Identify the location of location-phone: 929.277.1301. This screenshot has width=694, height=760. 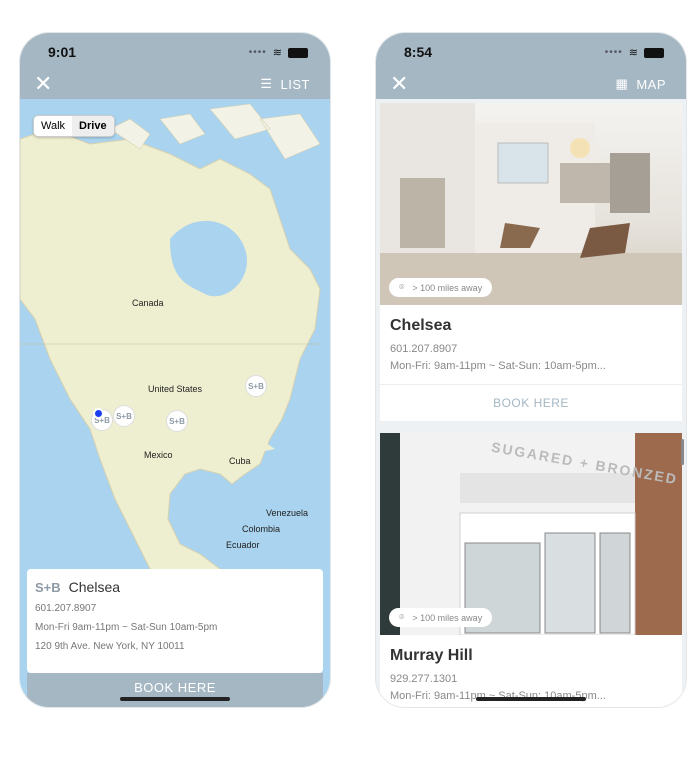
(531, 679).